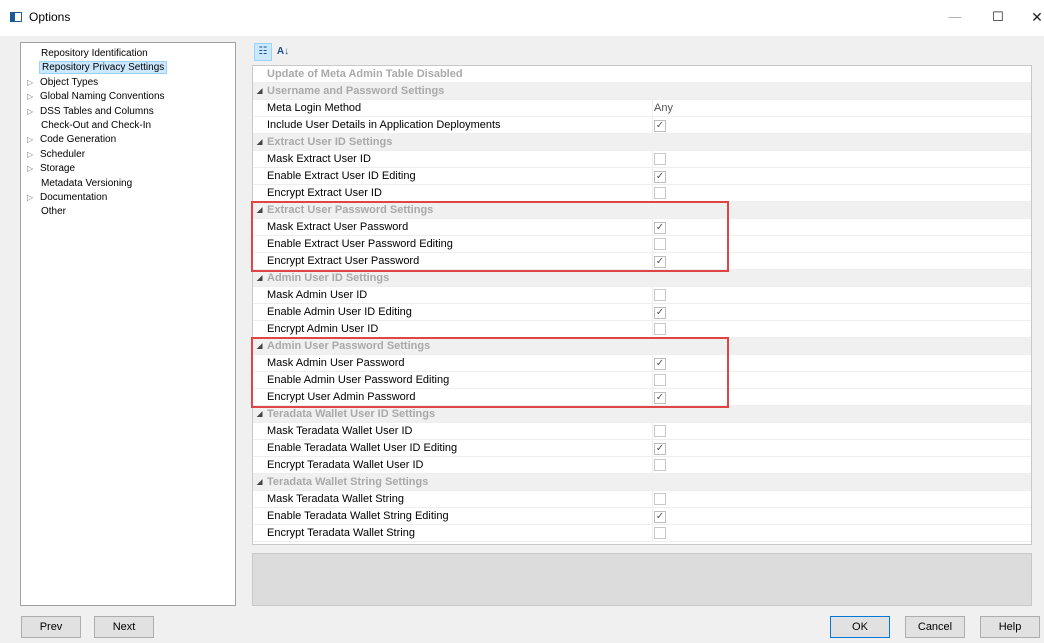 The width and height of the screenshot is (1044, 643). Describe the element at coordinates (642, 431) in the screenshot. I see `property-row: Mask Teradata Wallet User ID` at that location.